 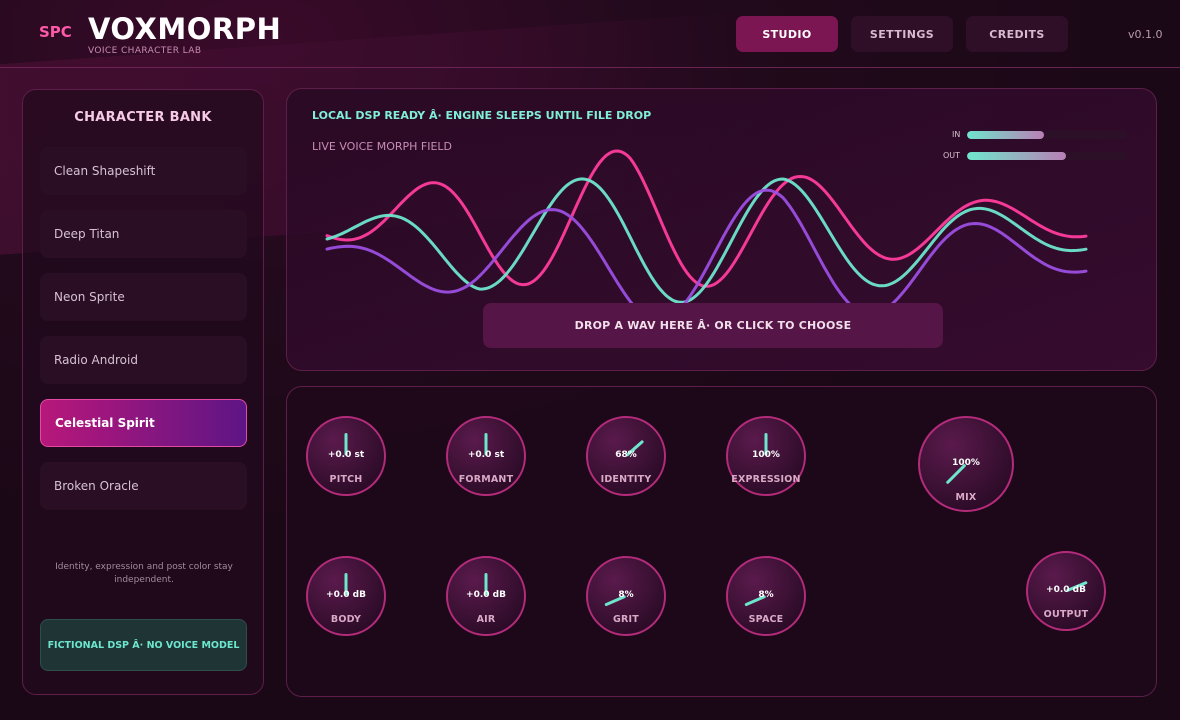 What do you see at coordinates (486, 455) in the screenshot?
I see `formant-knob-value: +0.0 st` at bounding box center [486, 455].